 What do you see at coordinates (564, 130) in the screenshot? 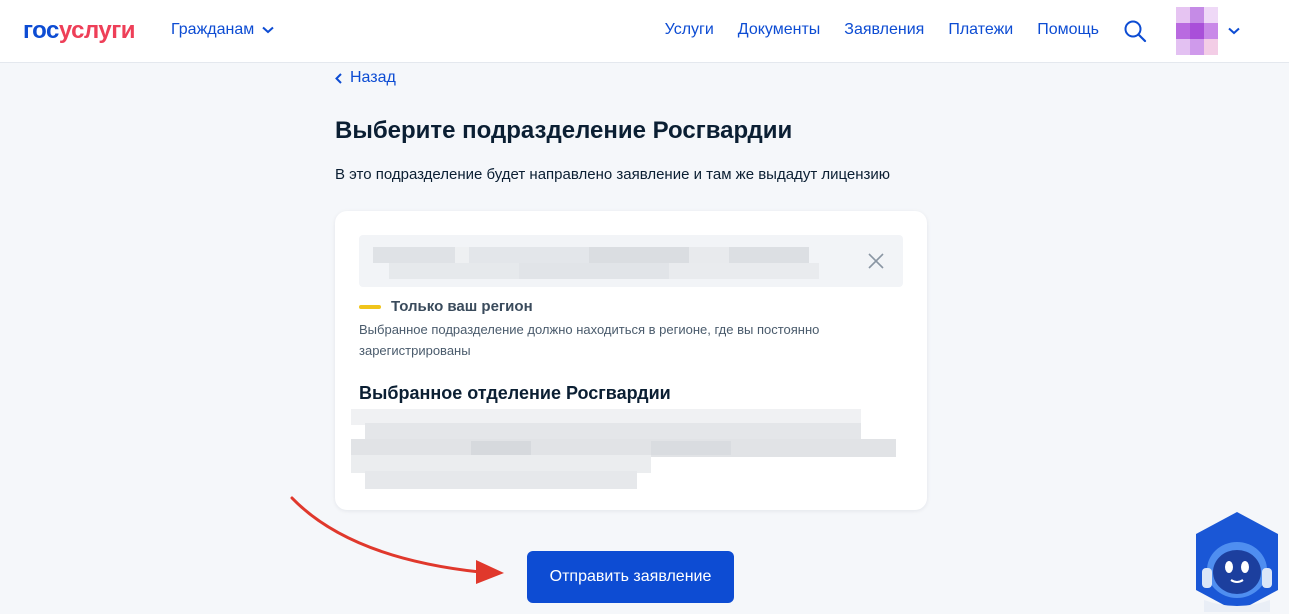
I see `page-title: Выберите подразделение Росгвардии` at bounding box center [564, 130].